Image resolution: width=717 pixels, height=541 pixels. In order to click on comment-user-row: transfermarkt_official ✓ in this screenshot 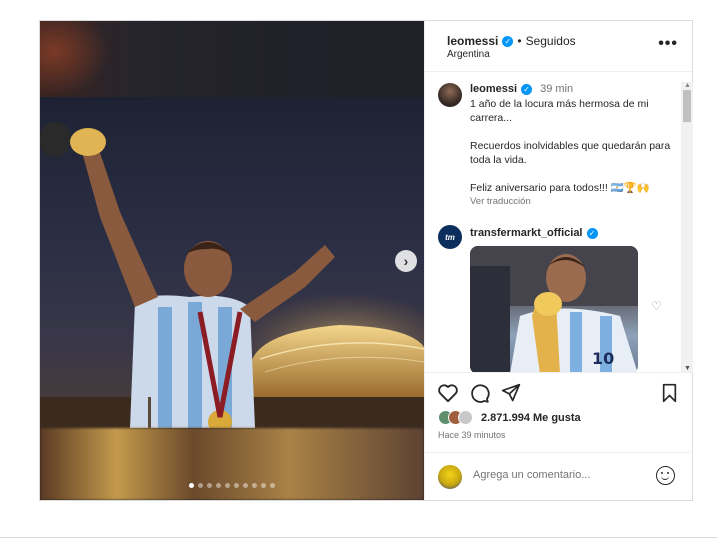, I will do `click(534, 233)`.